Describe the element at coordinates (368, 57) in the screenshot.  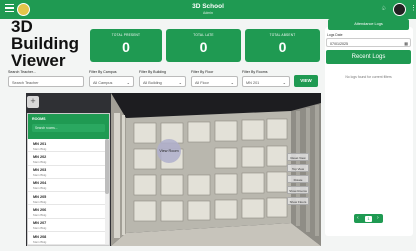
I see `recent-logs-button: Recent Logs` at that location.